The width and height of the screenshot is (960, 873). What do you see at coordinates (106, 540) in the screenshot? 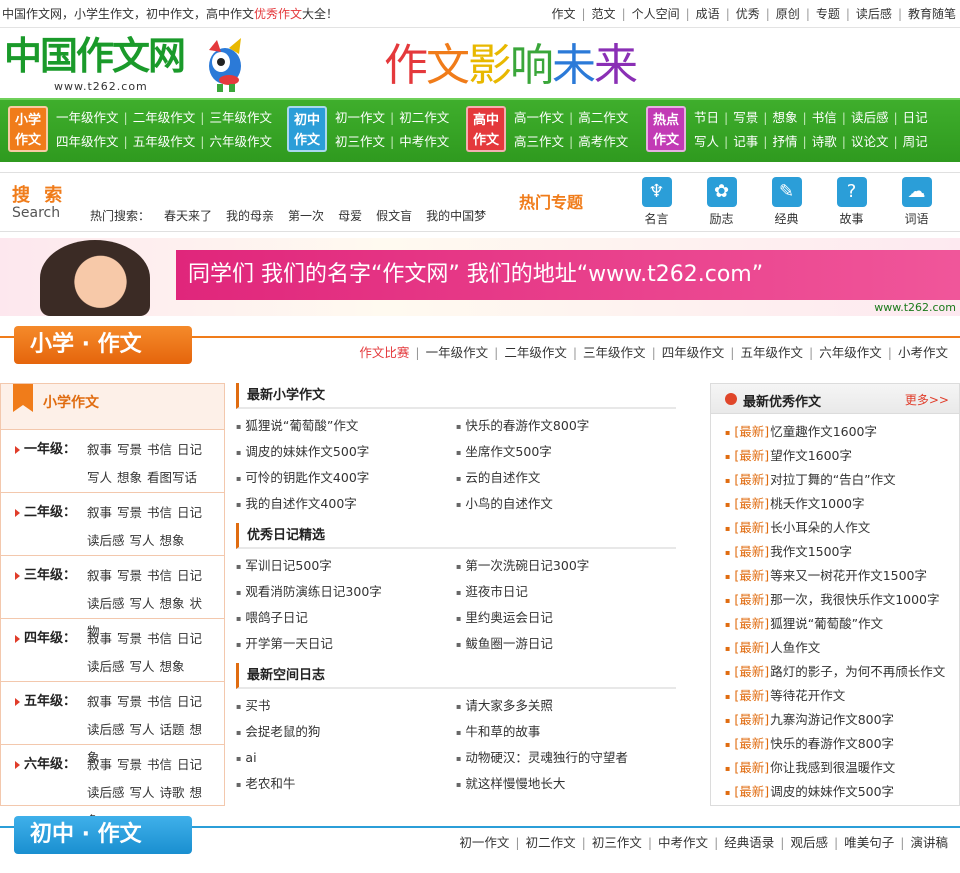
I see `grade-category-link: 读后感` at bounding box center [106, 540].